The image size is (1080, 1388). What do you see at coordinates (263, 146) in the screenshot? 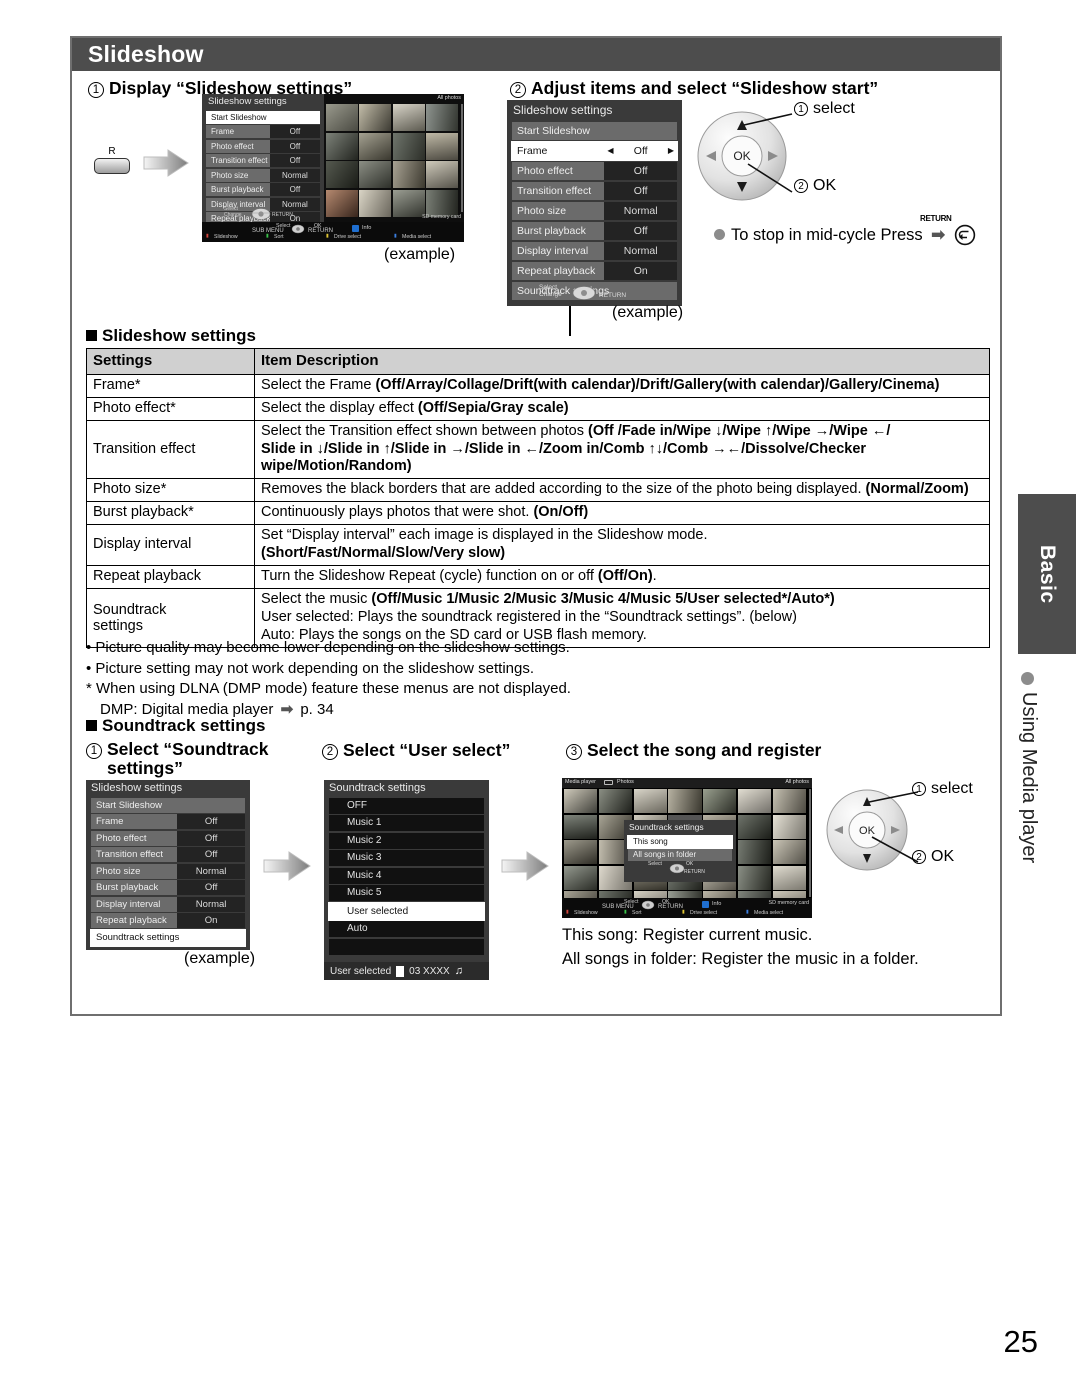
I see `step1-menu-row: Photo effect Off` at bounding box center [263, 146].